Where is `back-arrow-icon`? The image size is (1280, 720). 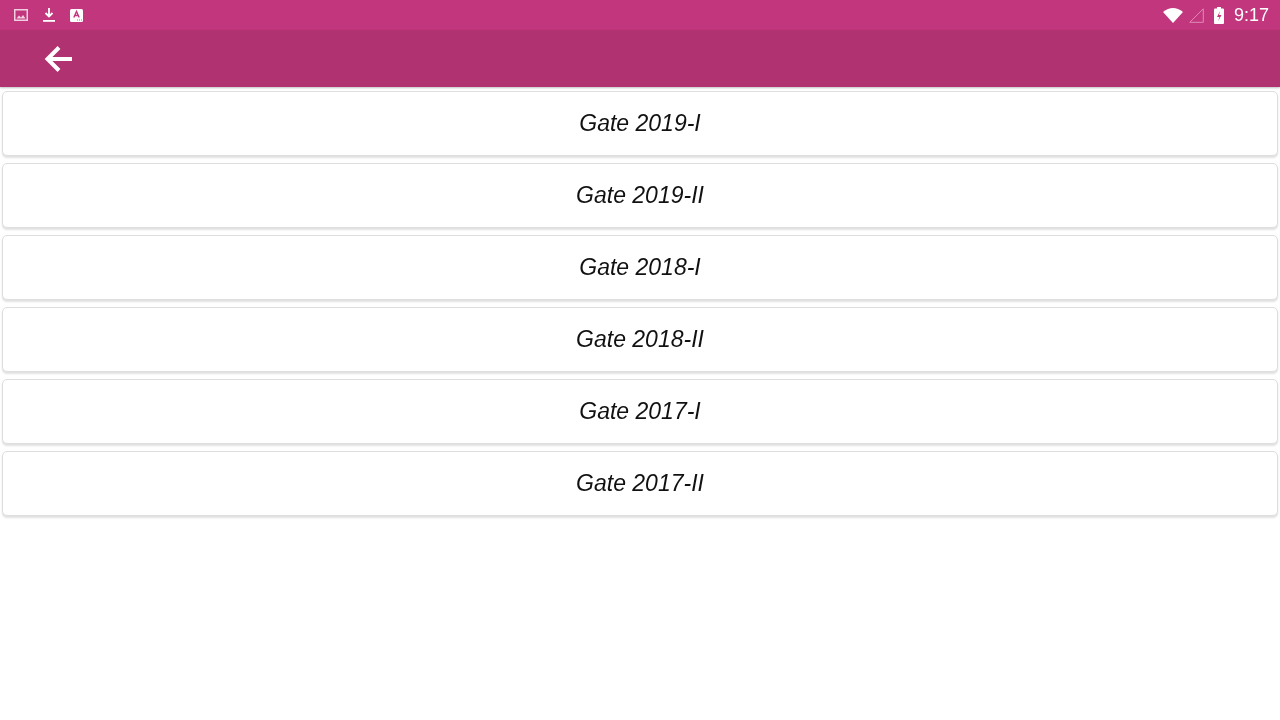
back-arrow-icon is located at coordinates (59, 58).